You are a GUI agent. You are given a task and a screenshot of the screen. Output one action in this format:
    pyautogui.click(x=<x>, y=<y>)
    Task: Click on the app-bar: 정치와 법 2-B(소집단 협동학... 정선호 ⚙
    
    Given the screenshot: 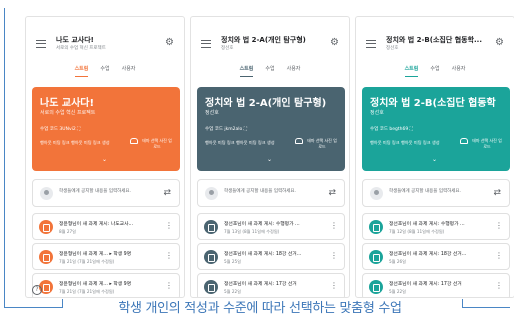 What is the action you would take?
    pyautogui.click(x=435, y=45)
    